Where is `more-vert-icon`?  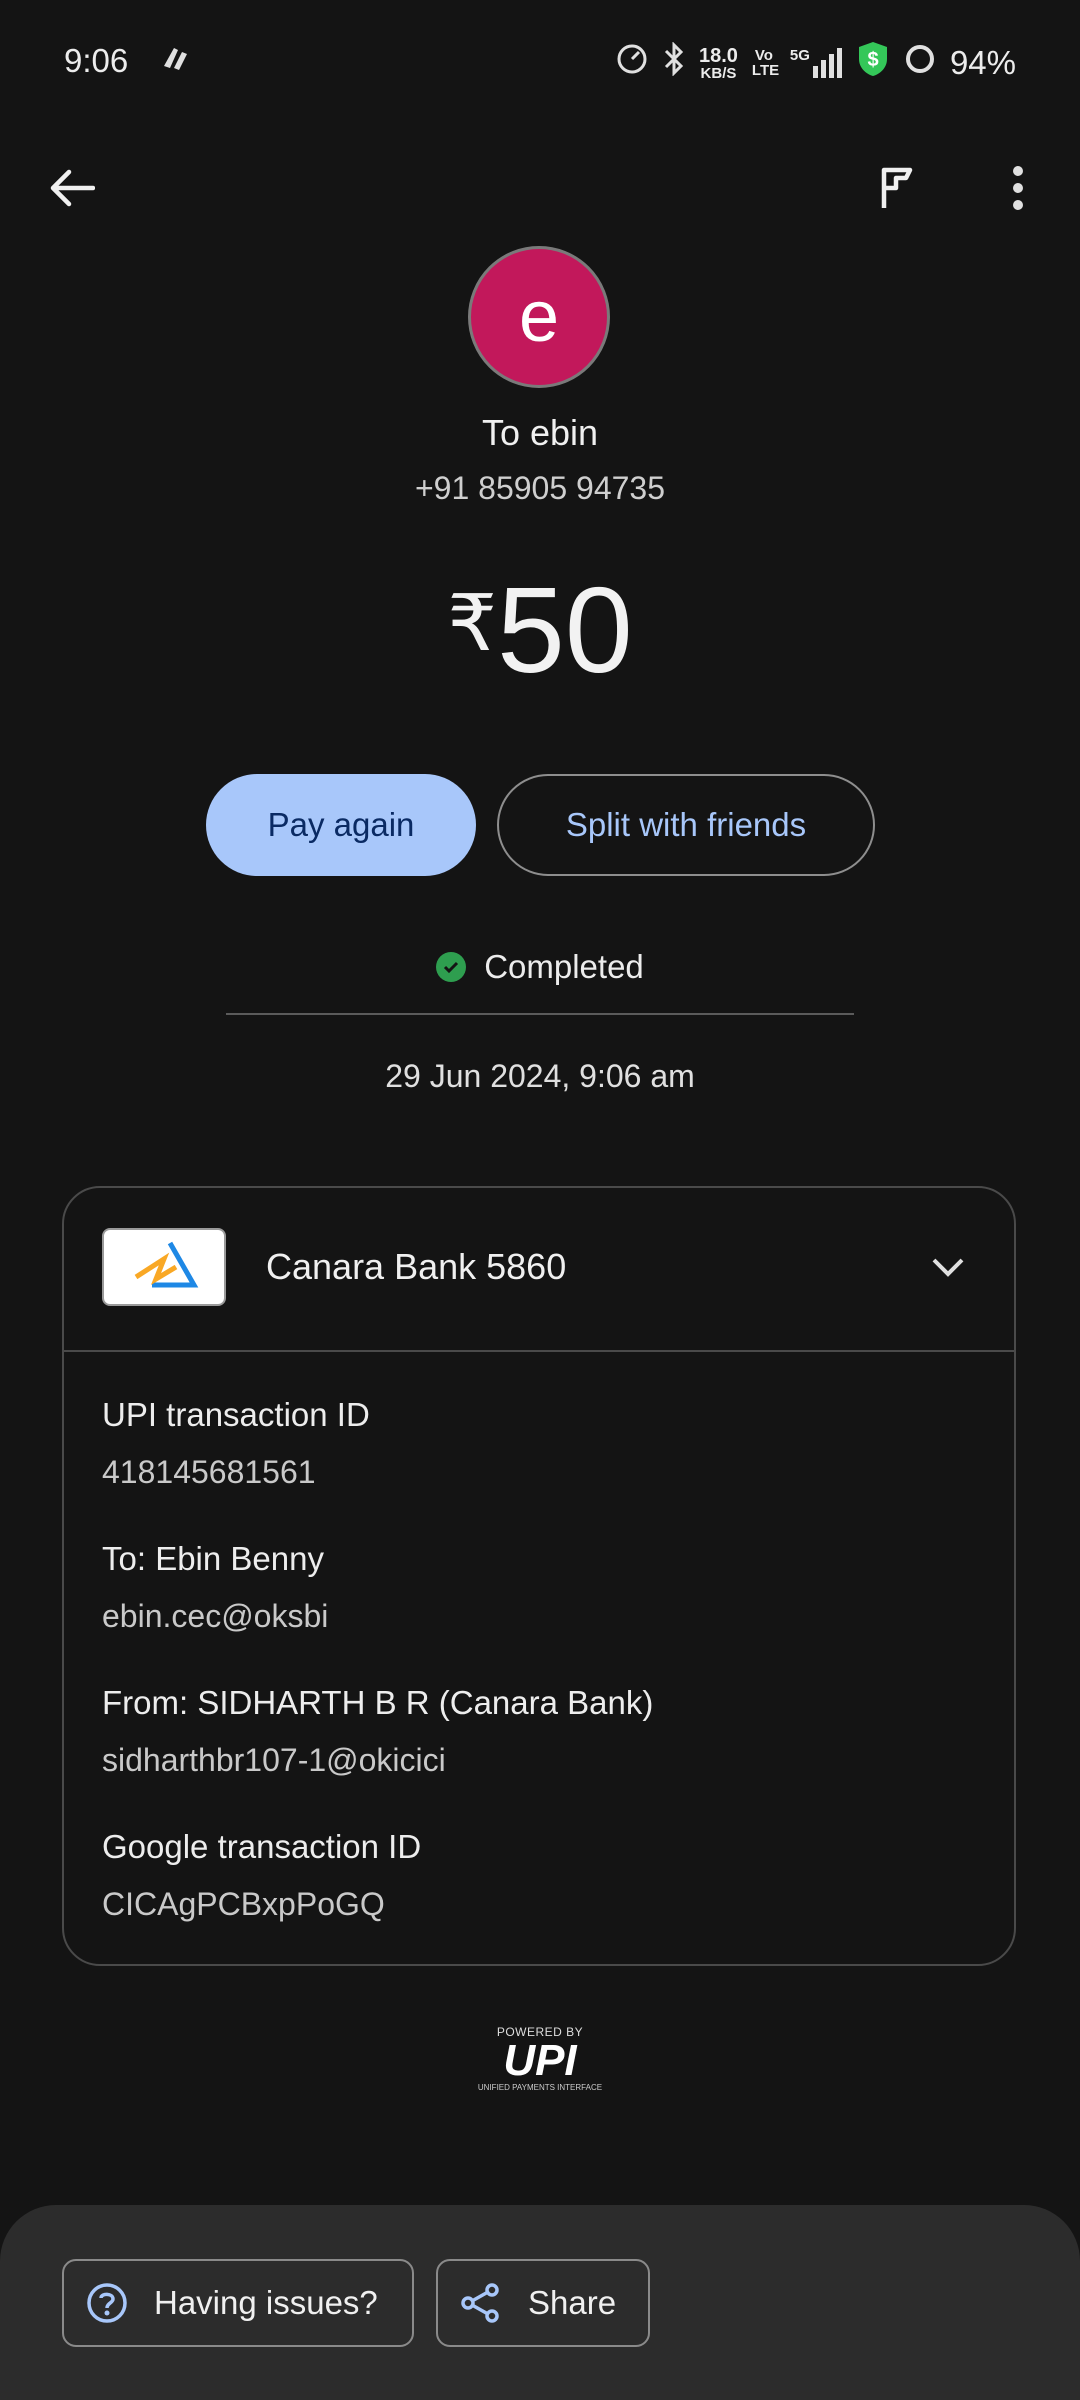
more-vert-icon is located at coordinates (1018, 188).